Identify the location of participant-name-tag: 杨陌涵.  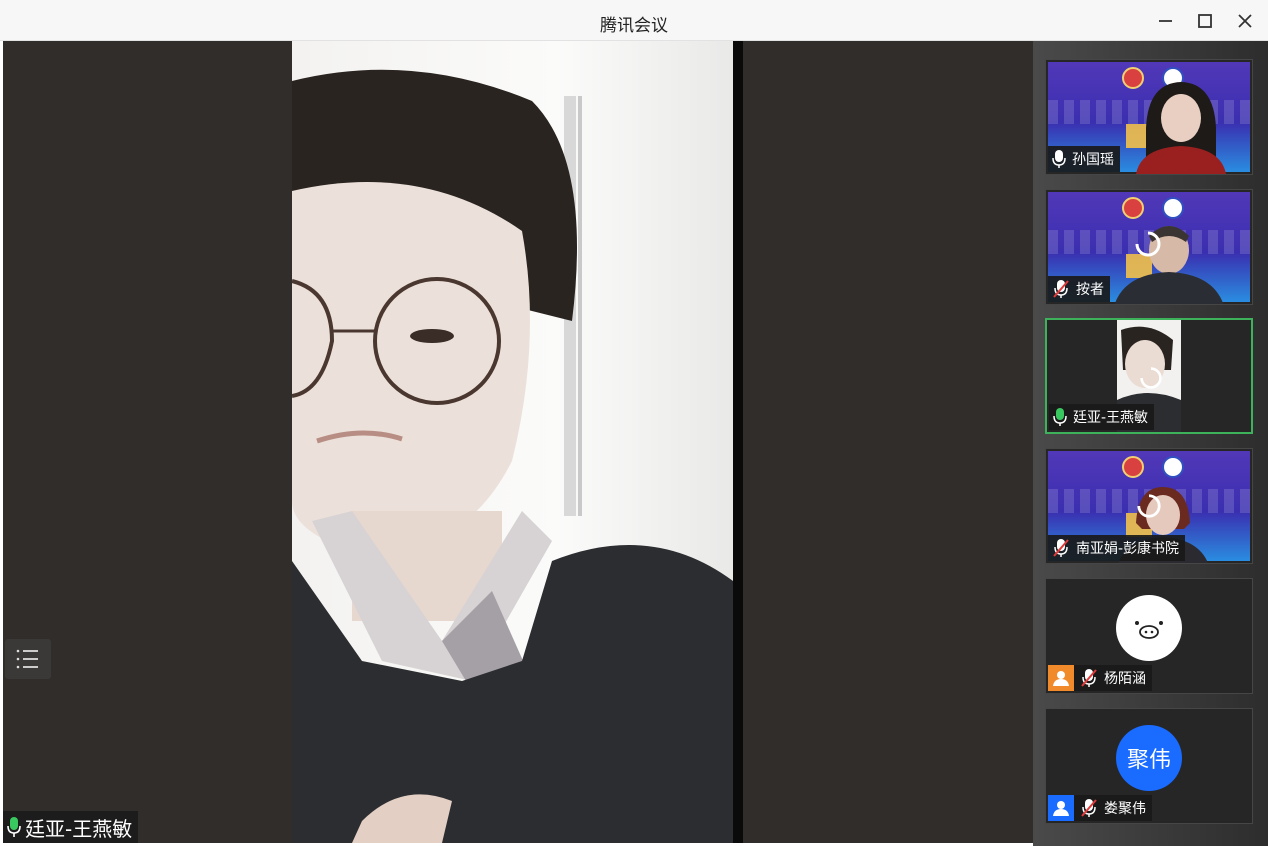
(1100, 678).